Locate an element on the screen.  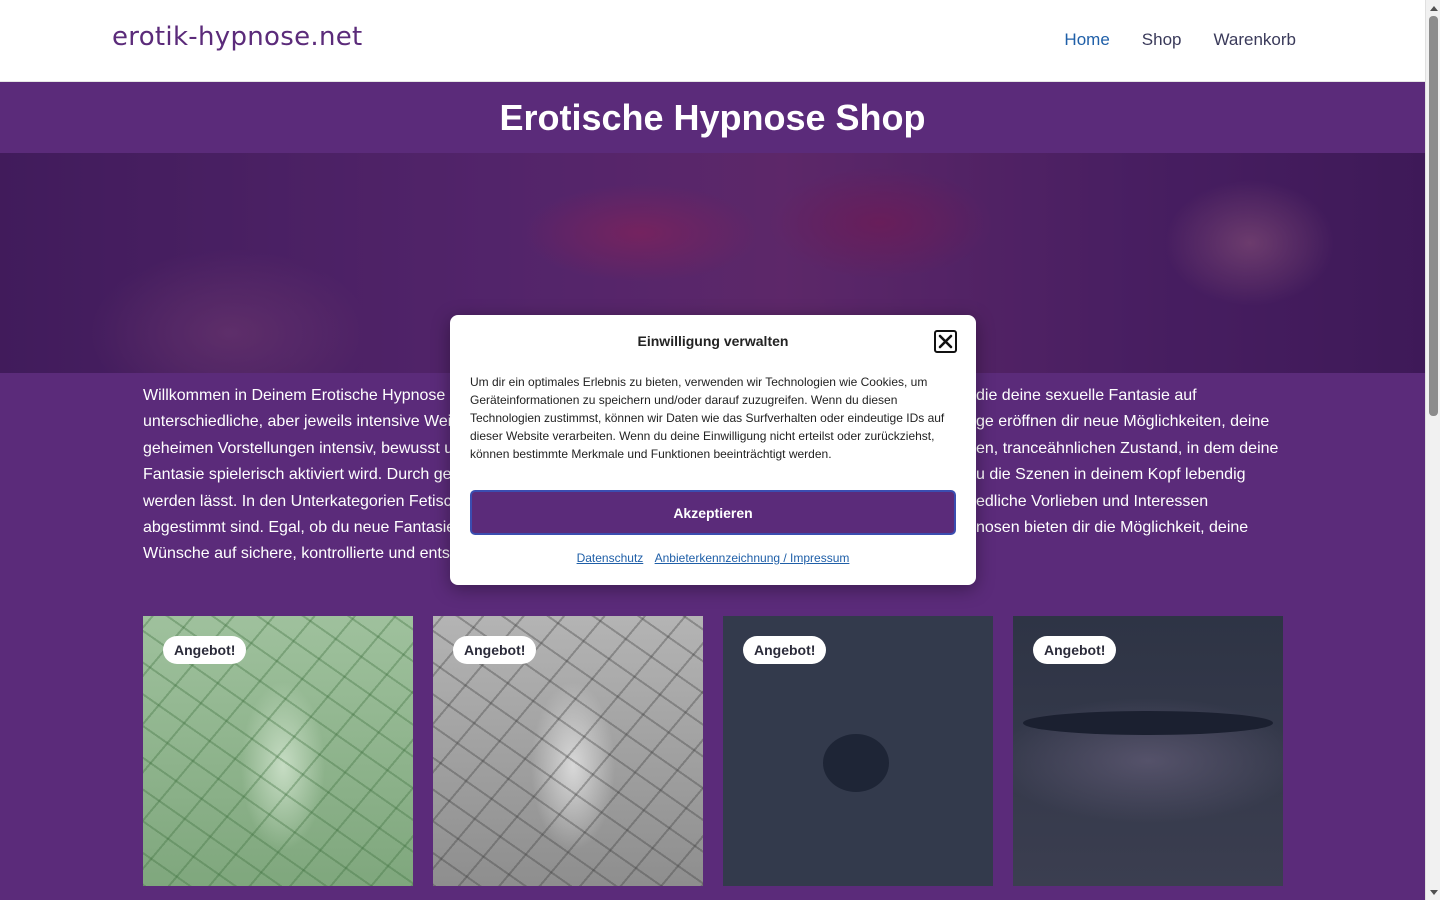
accept-button: Akzeptieren is located at coordinates (713, 512).